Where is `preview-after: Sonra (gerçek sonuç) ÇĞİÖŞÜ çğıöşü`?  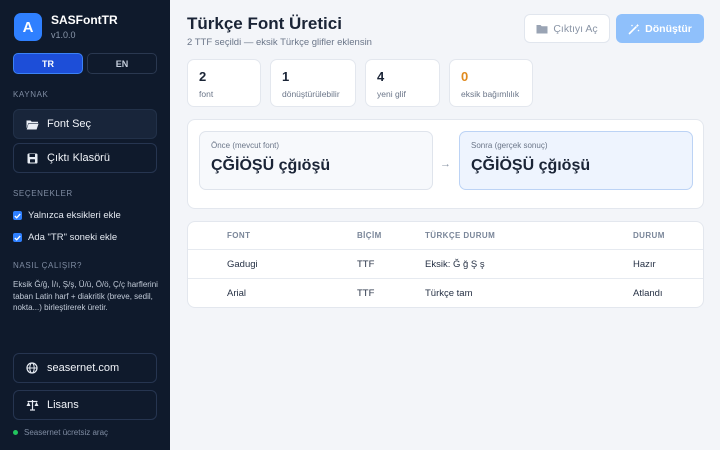
preview-after: Sonra (gerçek sonuç) ÇĞİÖŞÜ çğıöşü is located at coordinates (576, 160).